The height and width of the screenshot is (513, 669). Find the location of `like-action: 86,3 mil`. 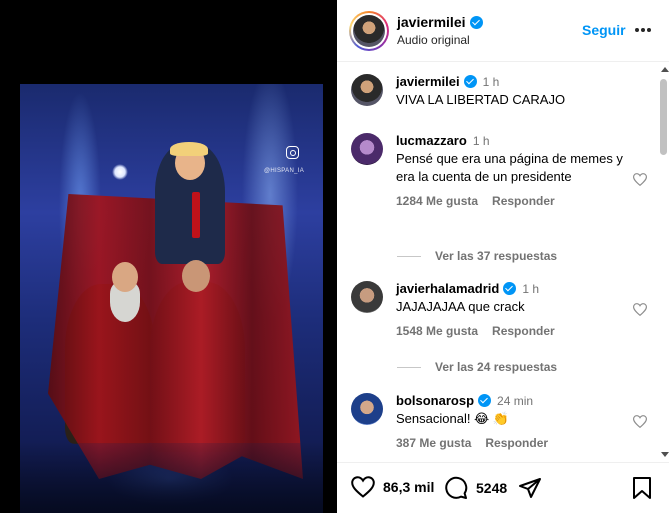

like-action: 86,3 mil is located at coordinates (392, 487).